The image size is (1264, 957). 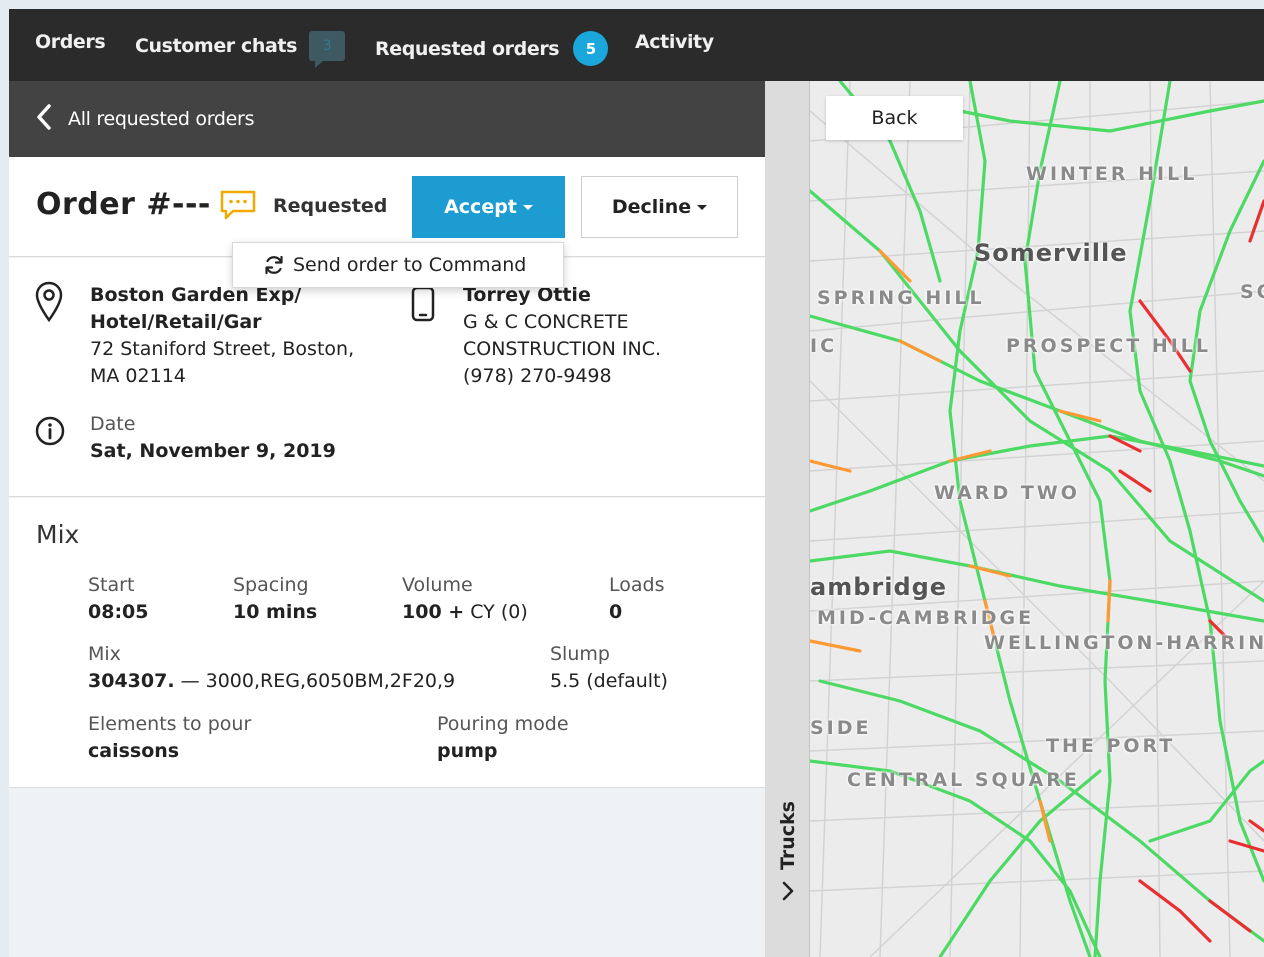 I want to click on mix-code-field: Mix 304307. — 3000,REG,6050BM,2F20,9, so click(x=271, y=668).